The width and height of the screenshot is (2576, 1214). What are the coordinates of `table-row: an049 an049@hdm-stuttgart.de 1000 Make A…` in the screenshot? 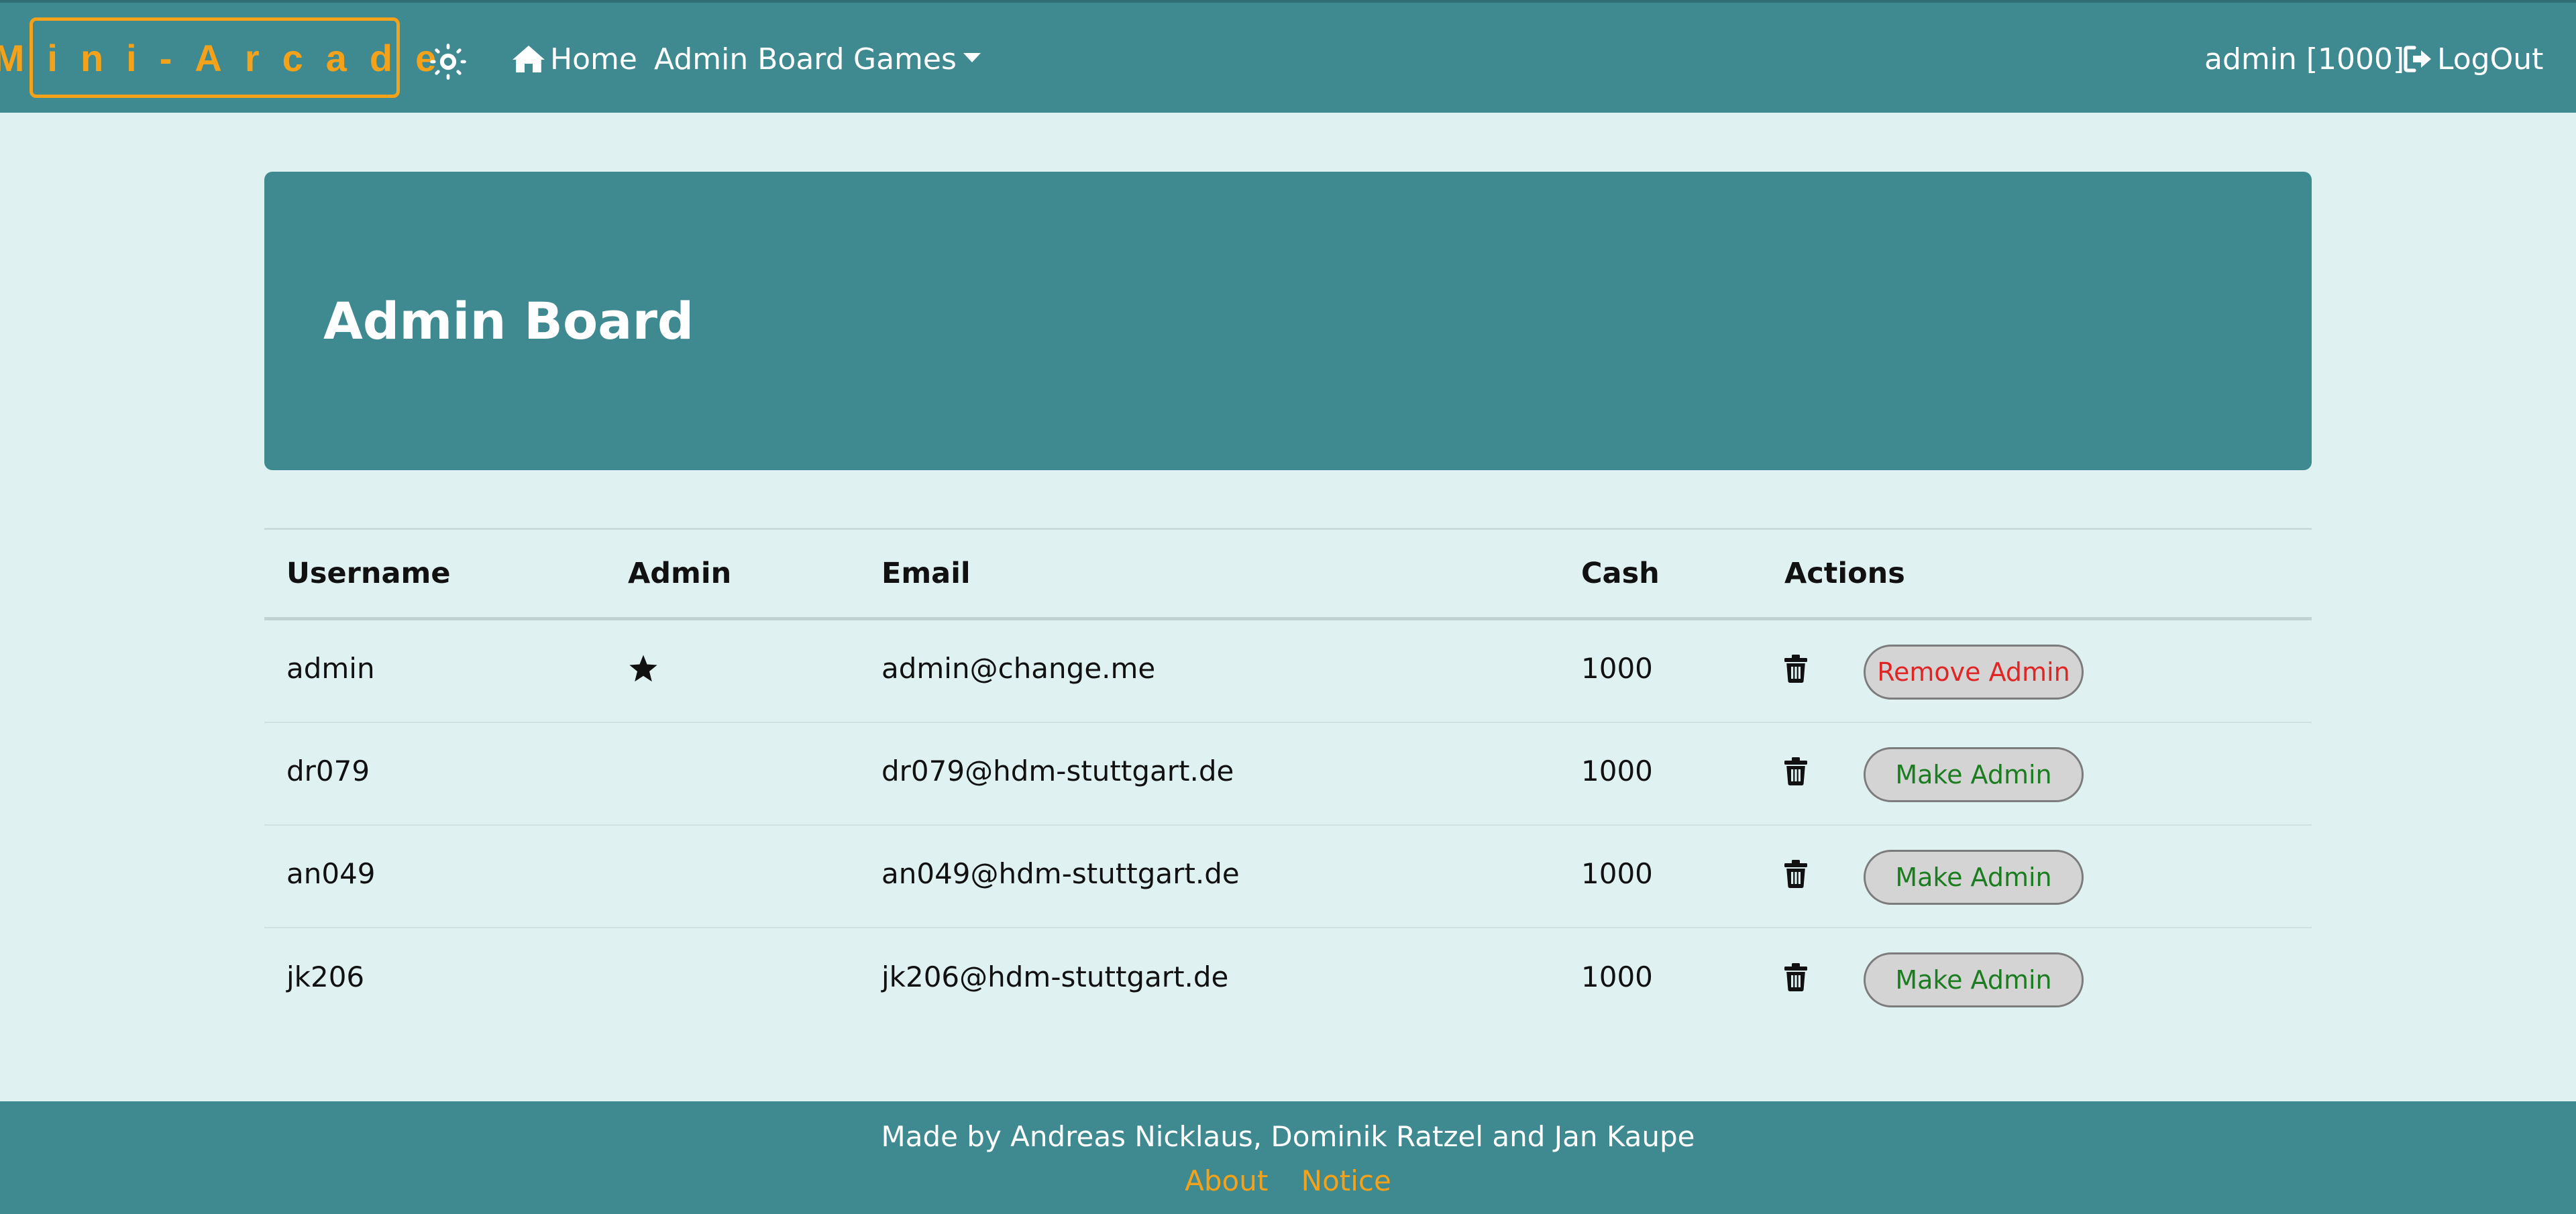 It's located at (1288, 877).